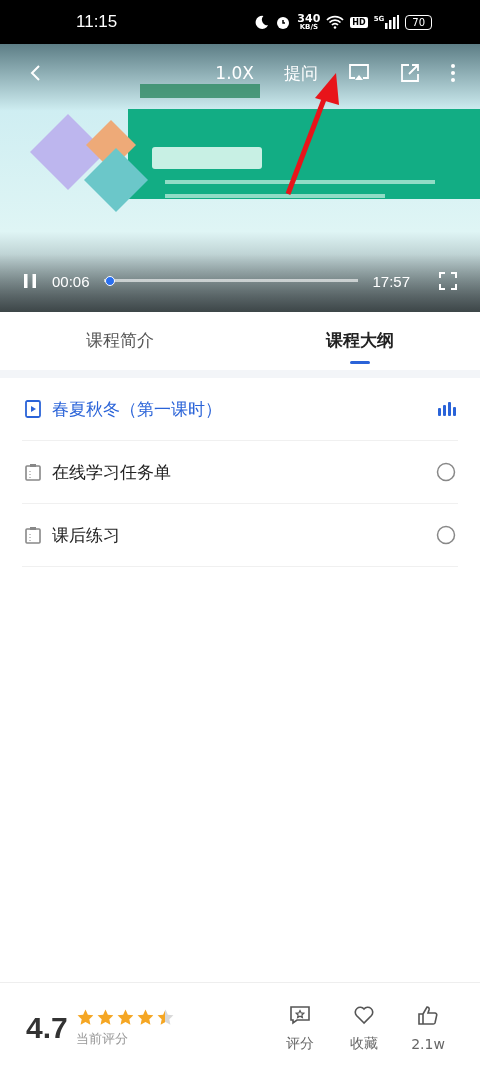 This screenshot has width=480, height=1072. I want to click on outline-item: 春夏秋冬（第一课时）, so click(240, 409).